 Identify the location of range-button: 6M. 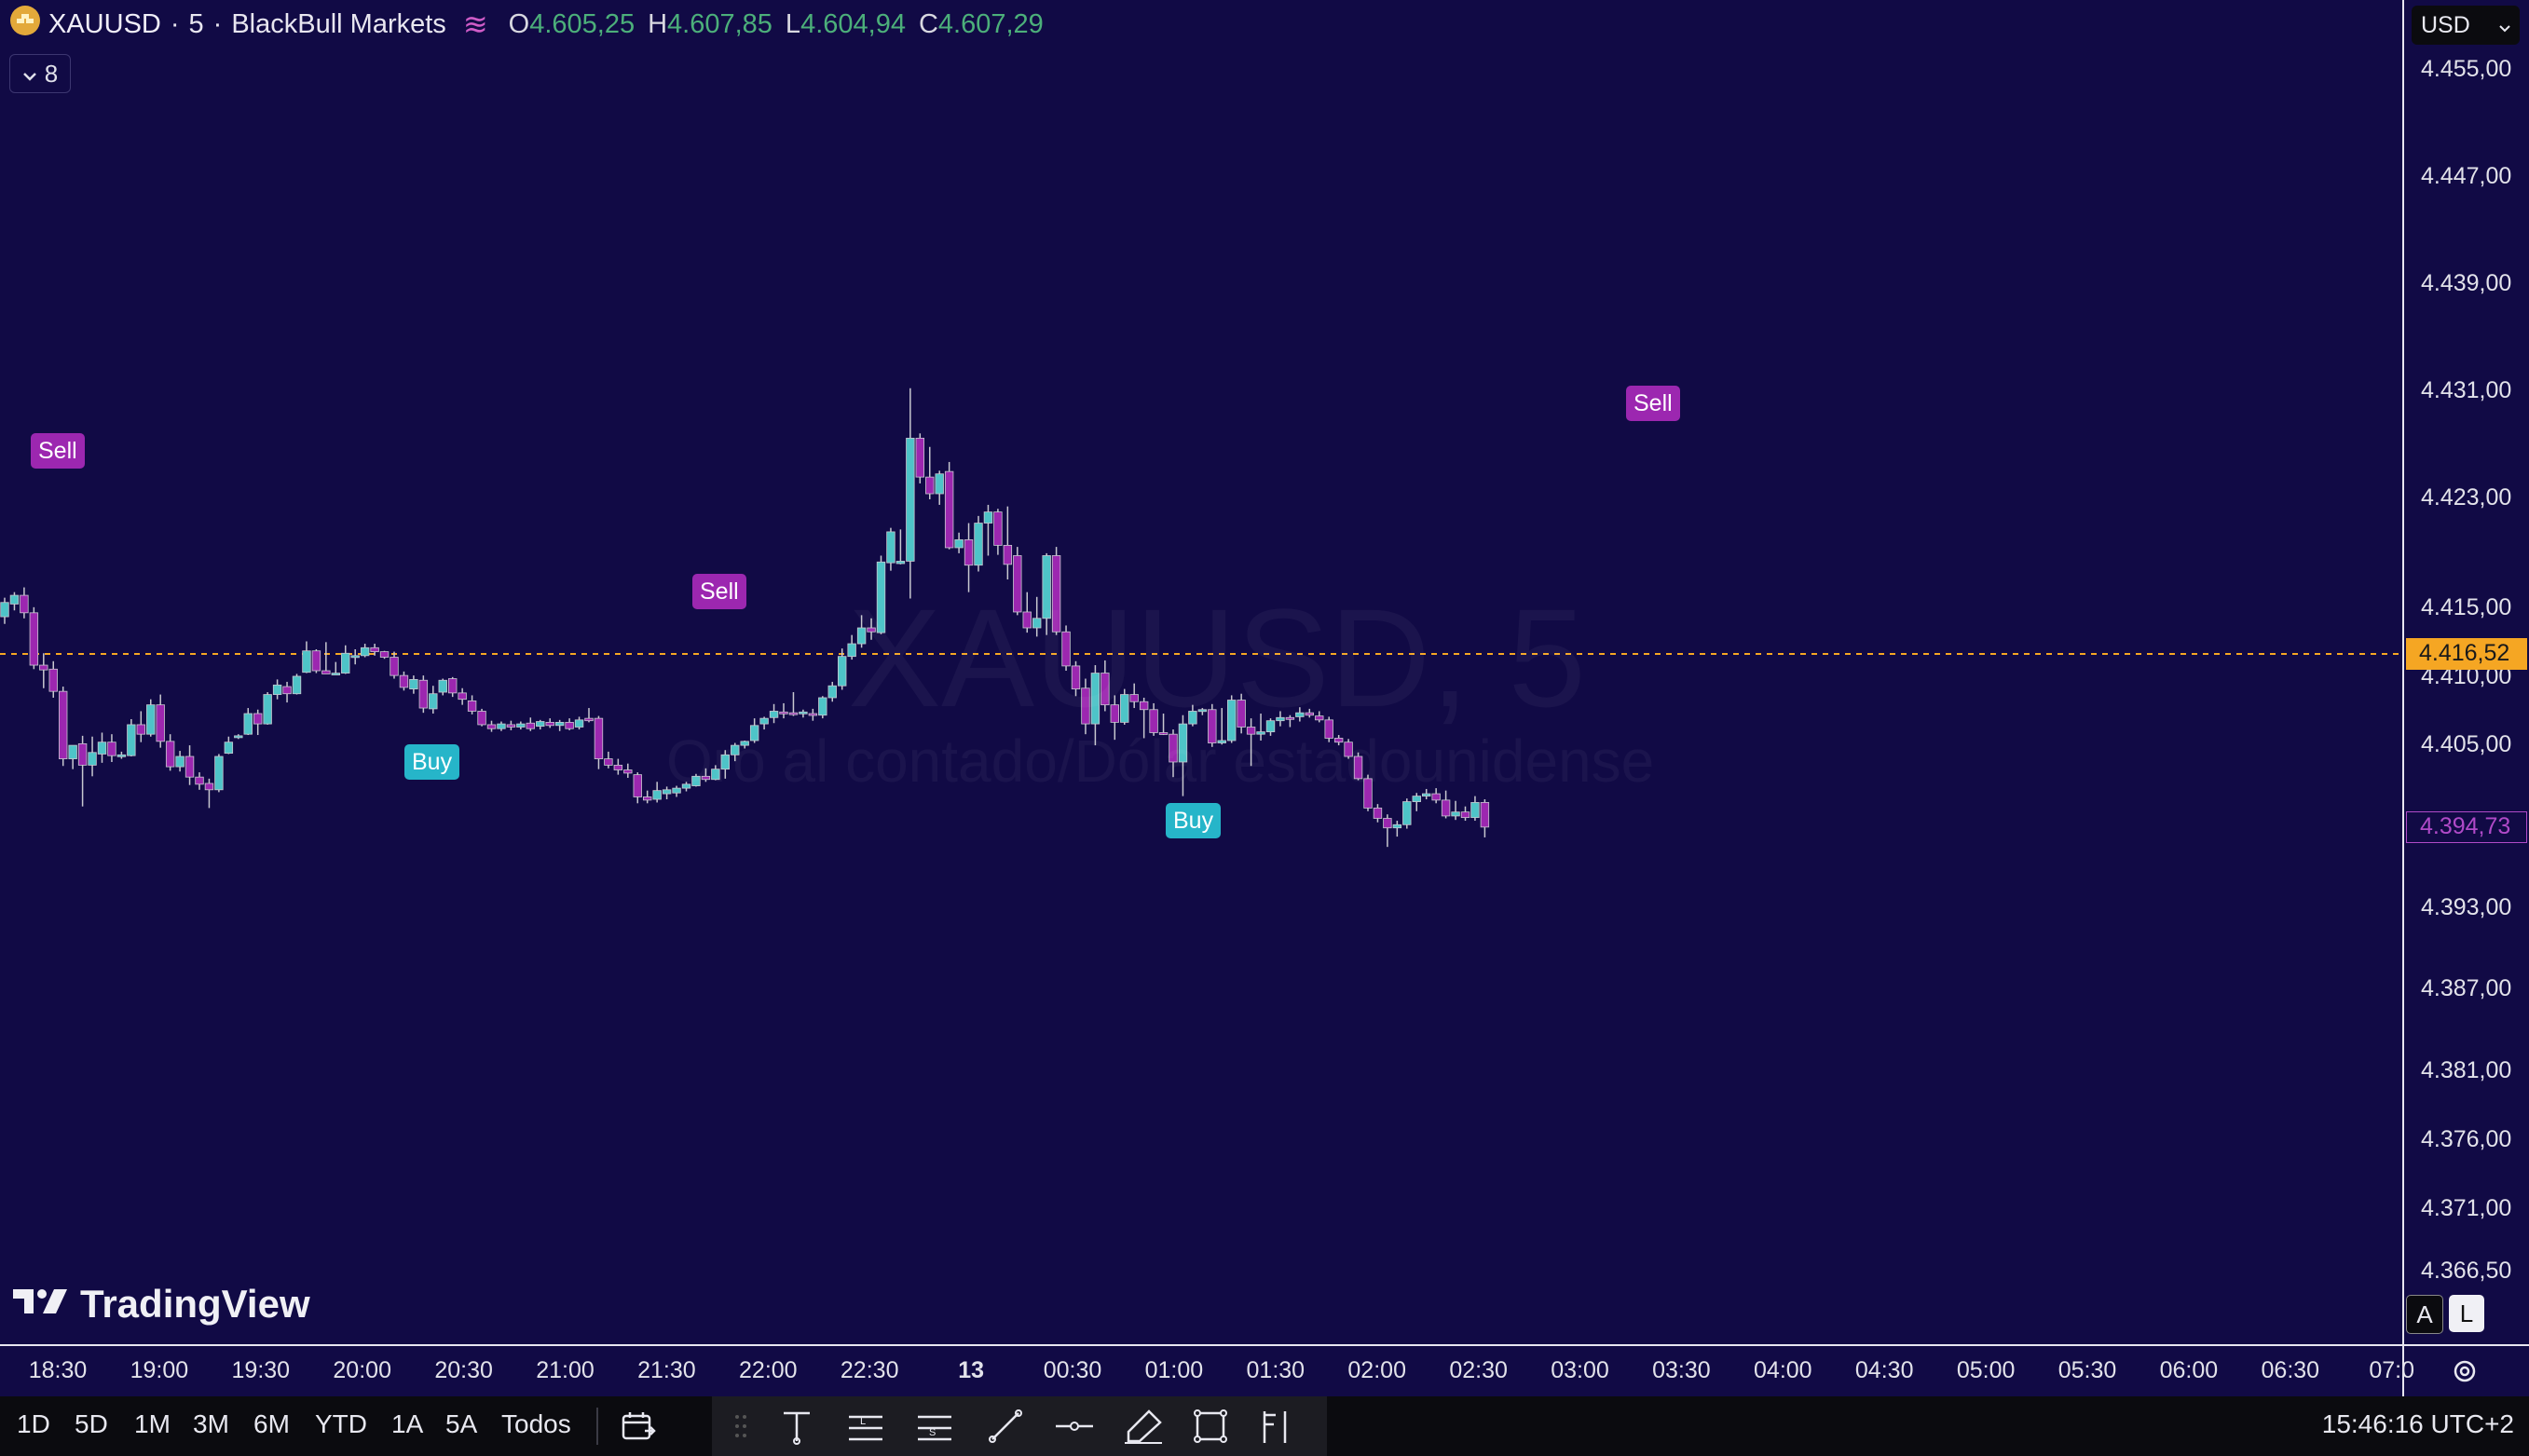
(271, 1424).